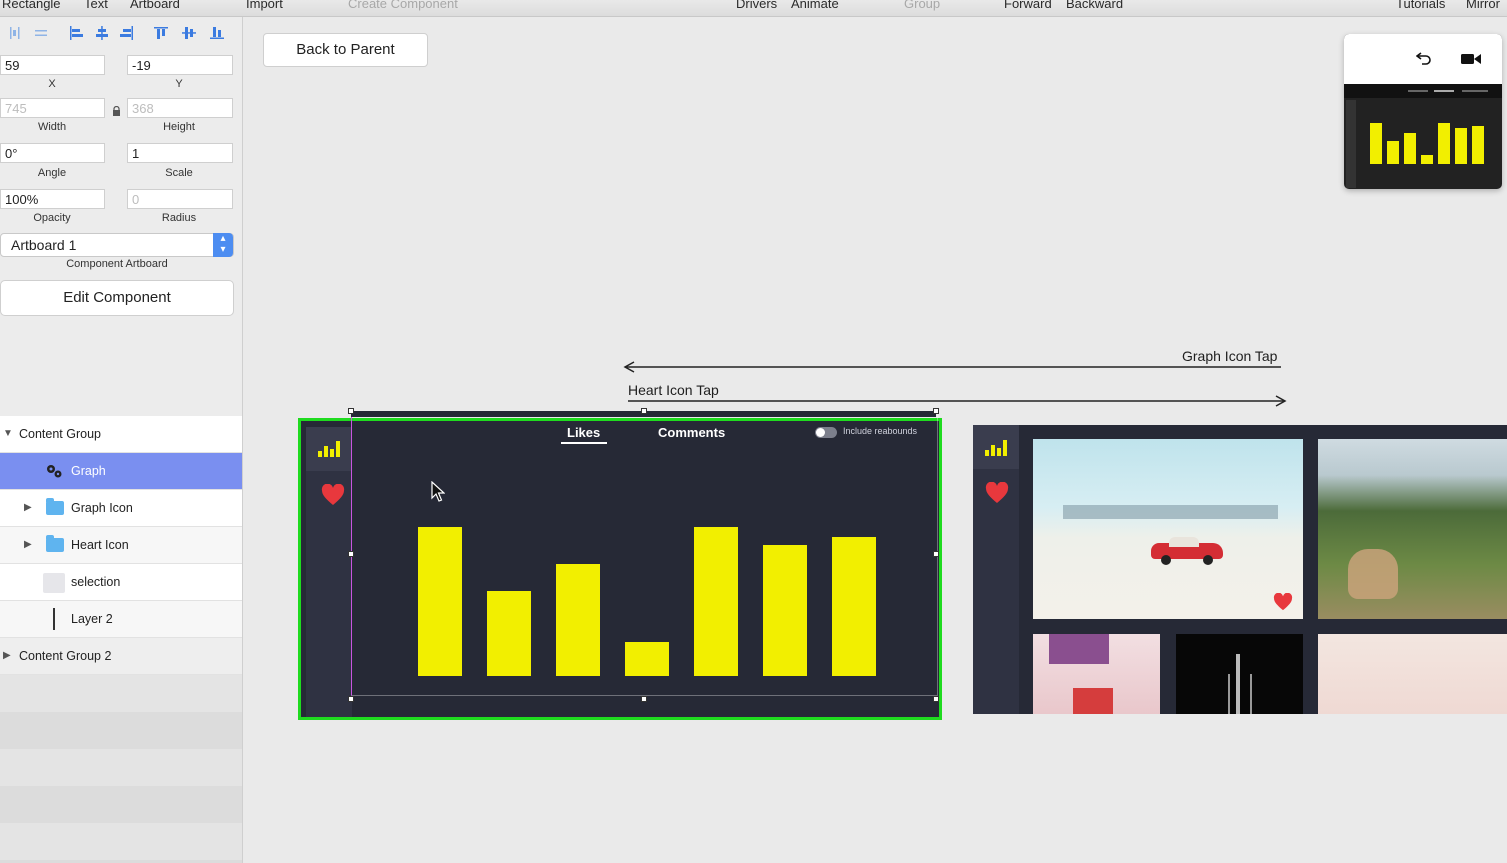  What do you see at coordinates (100, 545) in the screenshot?
I see `layer-label: Heart Icon` at bounding box center [100, 545].